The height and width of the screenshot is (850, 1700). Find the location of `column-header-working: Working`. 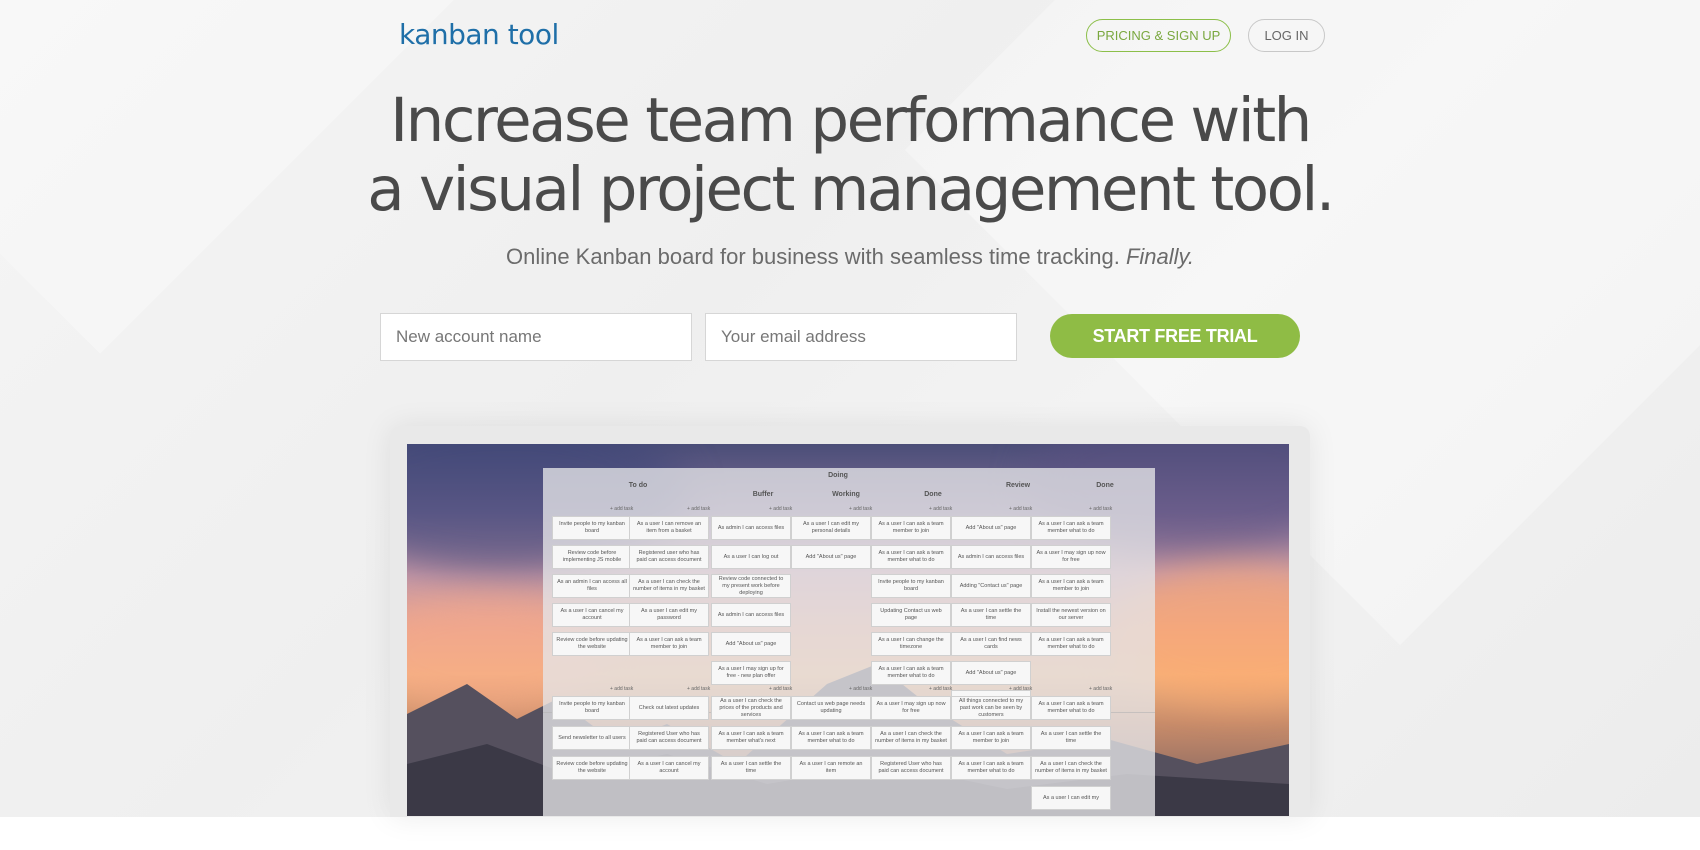

column-header-working: Working is located at coordinates (846, 494).